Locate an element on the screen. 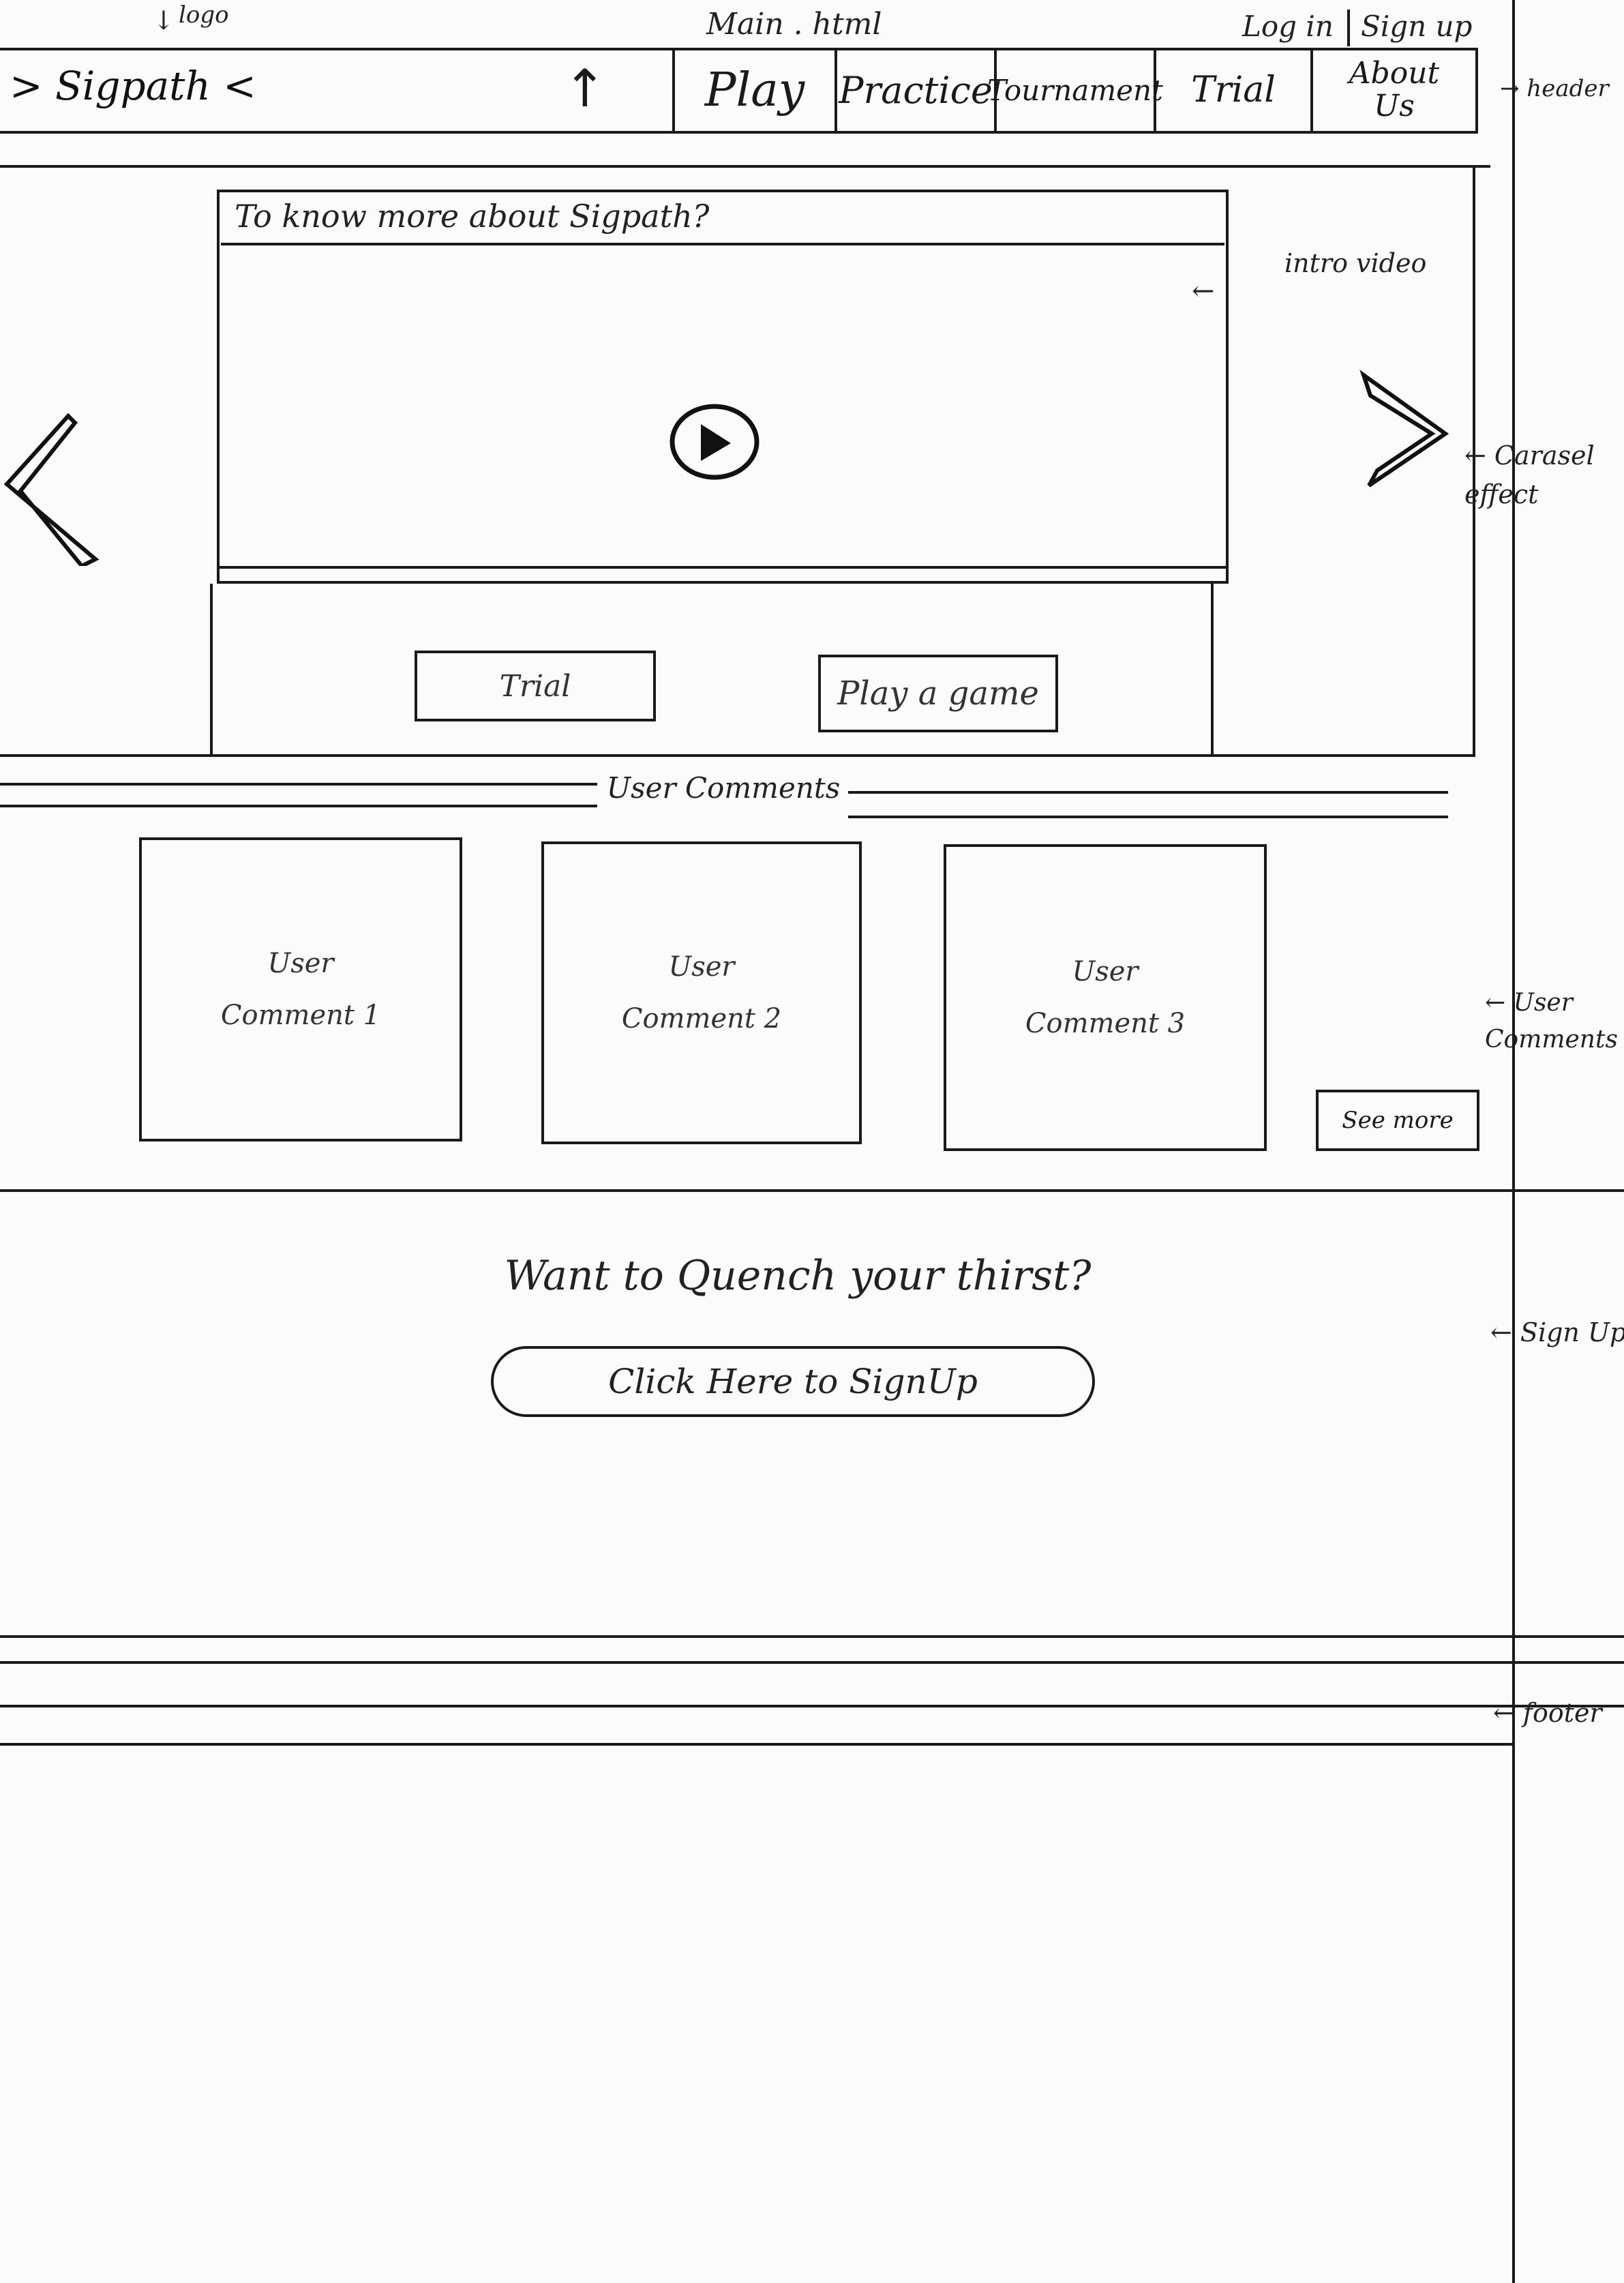 This screenshot has width=1624, height=2283. play-icon is located at coordinates (714, 442).